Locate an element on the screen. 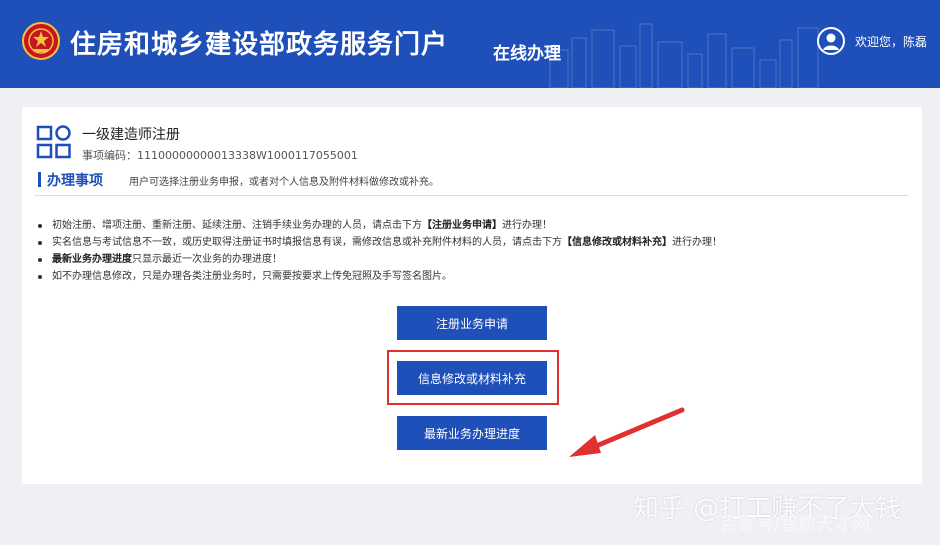 The height and width of the screenshot is (545, 940). list-item: 最新业务办理进度只显示最近一次业务的办理进度！ is located at coordinates (471, 259).